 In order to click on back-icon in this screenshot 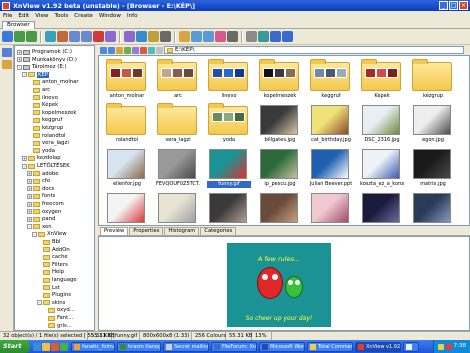, I will do `click(19, 36)`.